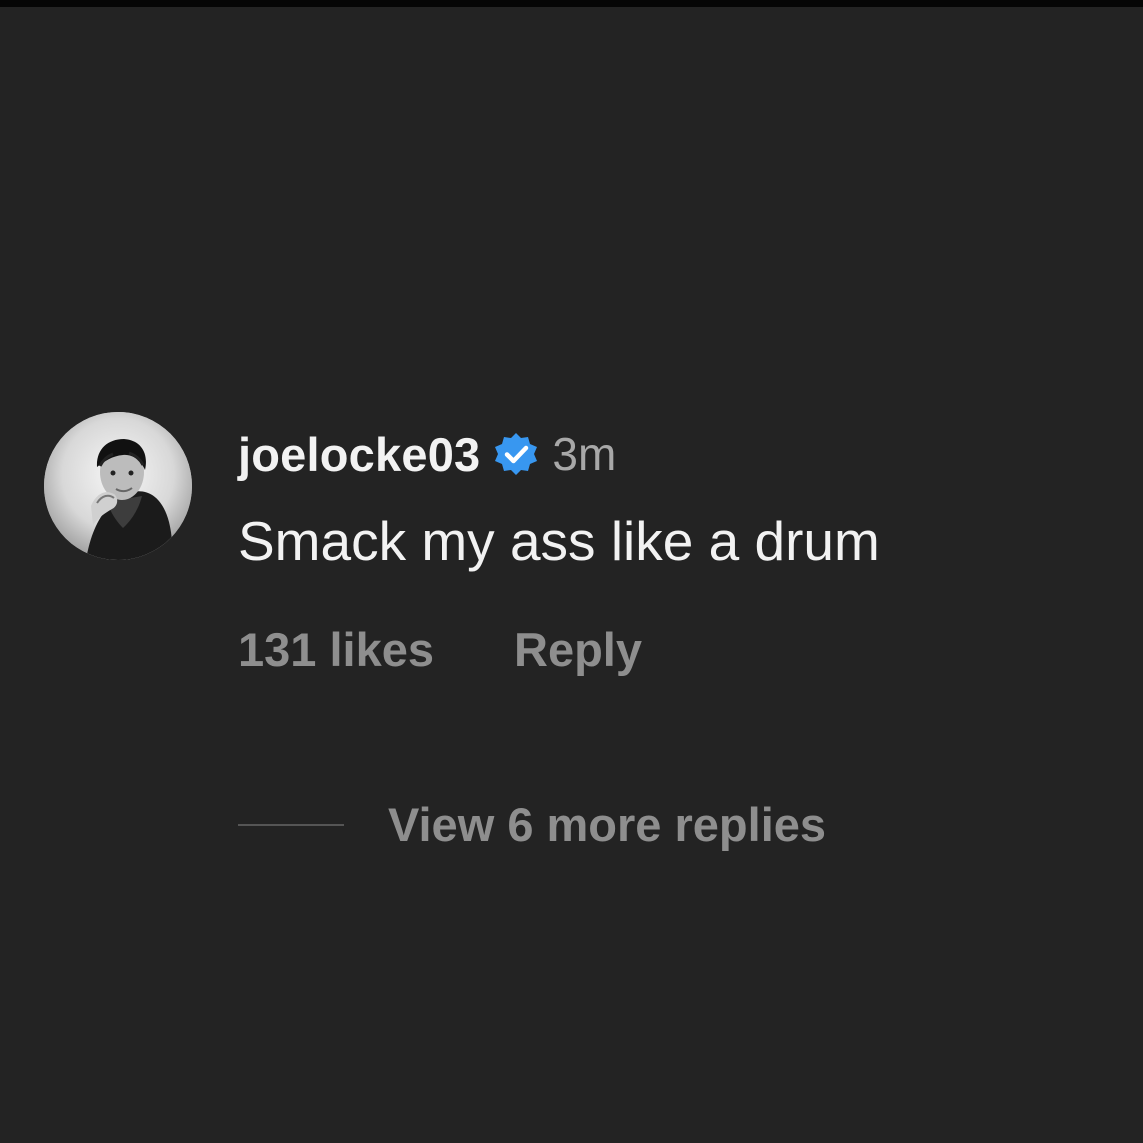  Describe the element at coordinates (359, 454) in the screenshot. I see `username-link: joelocke03` at that location.